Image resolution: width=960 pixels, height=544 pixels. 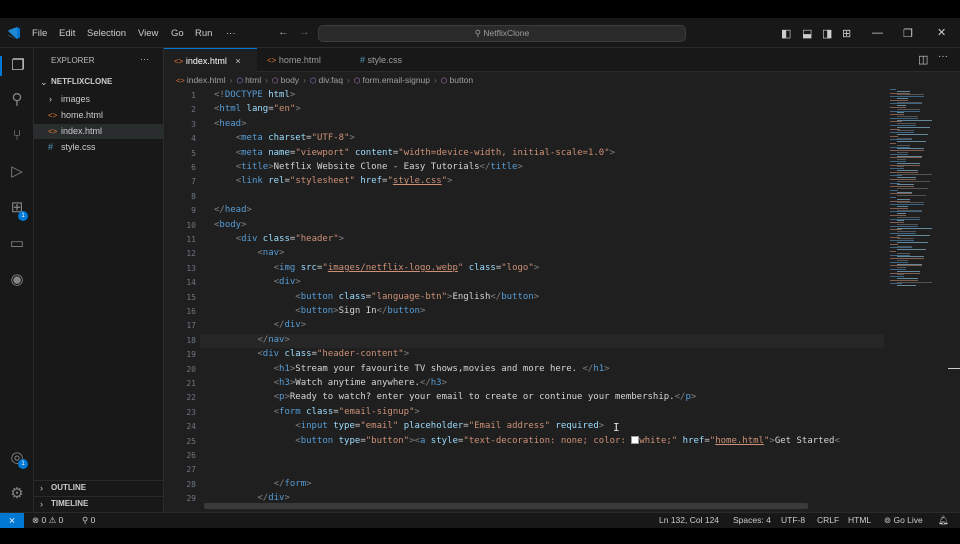 What do you see at coordinates (88, 520) in the screenshot?
I see `ports-indicator: ⚲ 0` at bounding box center [88, 520].